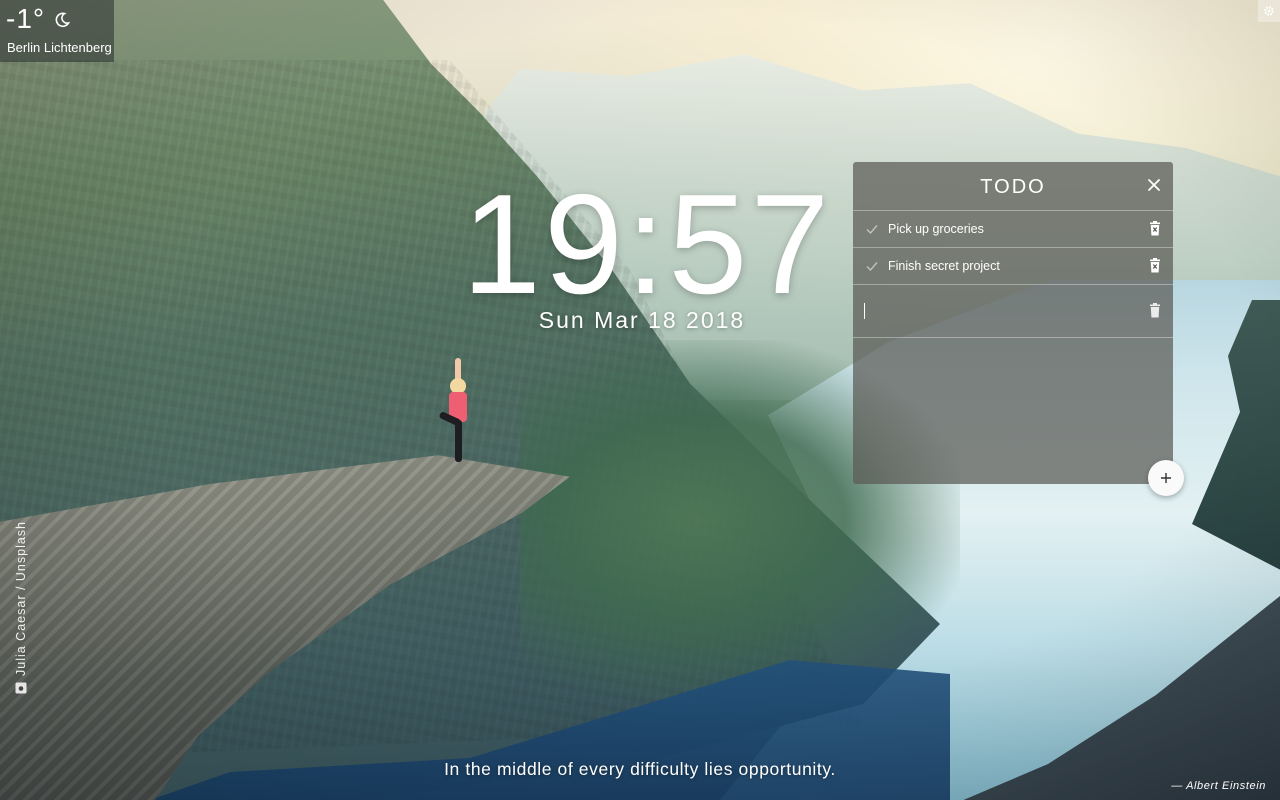 The height and width of the screenshot is (800, 1280). Describe the element at coordinates (936, 229) in the screenshot. I see `todo-item-label: Pick up groceries` at that location.